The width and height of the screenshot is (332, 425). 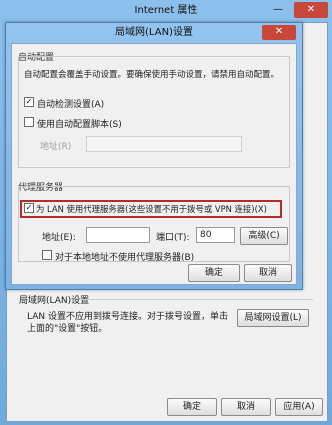 I want to click on lan-description-line2: 上面的"设置"按钮。, so click(x=67, y=329).